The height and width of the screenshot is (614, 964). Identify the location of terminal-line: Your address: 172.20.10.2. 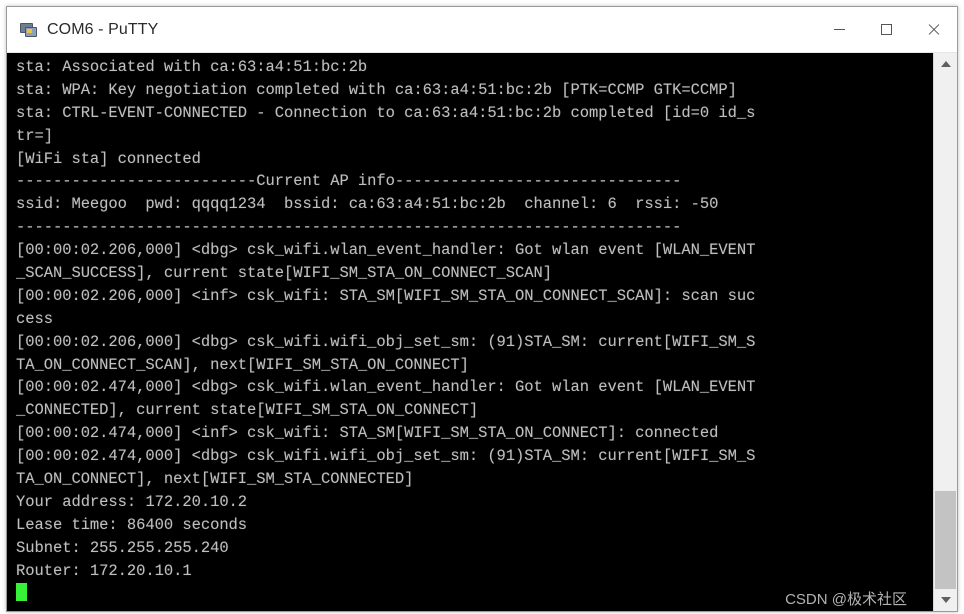
(132, 501).